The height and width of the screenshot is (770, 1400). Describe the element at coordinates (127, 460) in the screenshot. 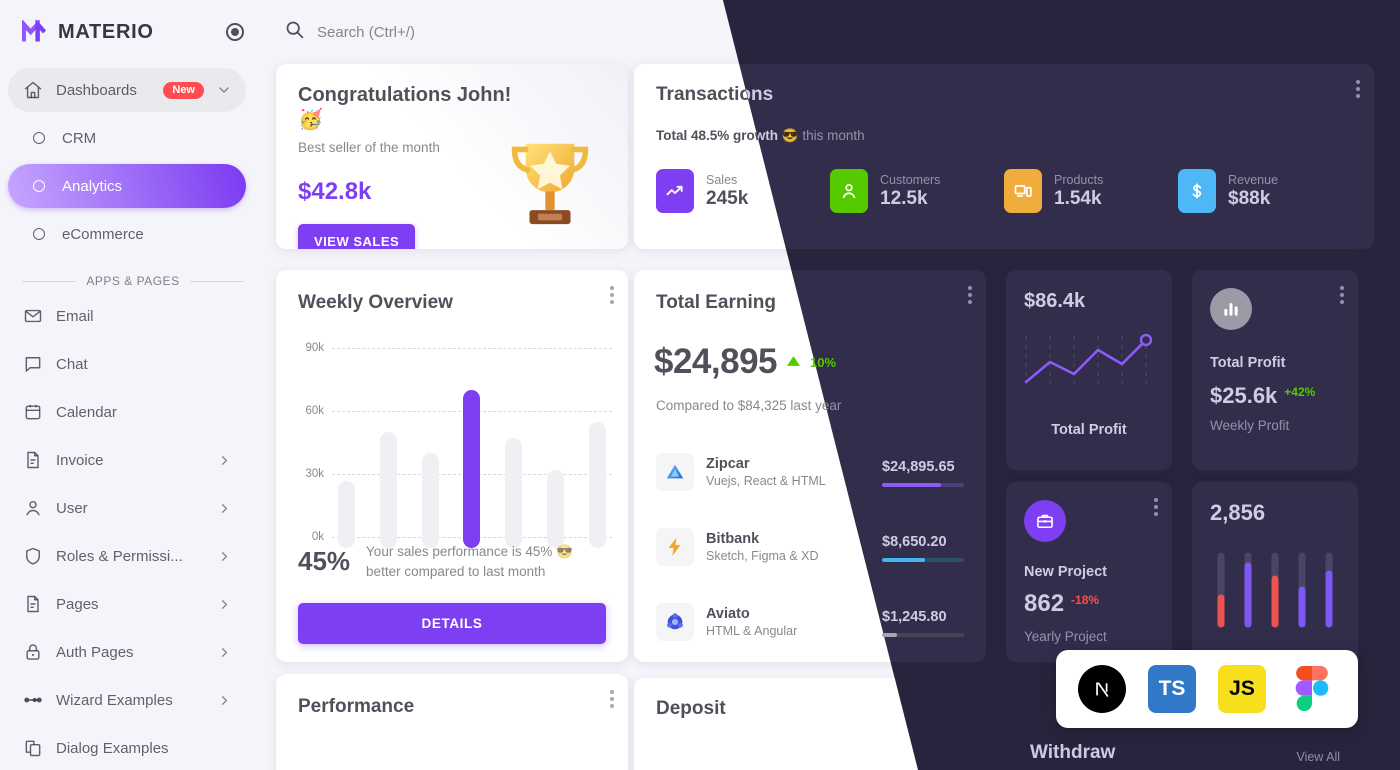

I see `sidebar-item-invoice: Invoice` at that location.